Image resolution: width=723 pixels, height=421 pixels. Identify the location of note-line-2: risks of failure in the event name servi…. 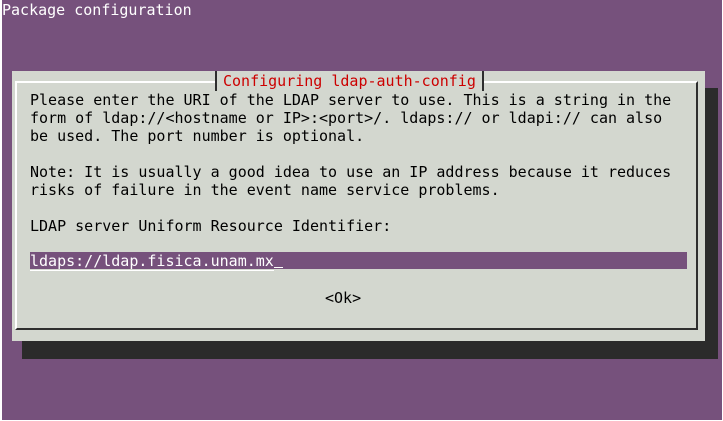
(265, 190).